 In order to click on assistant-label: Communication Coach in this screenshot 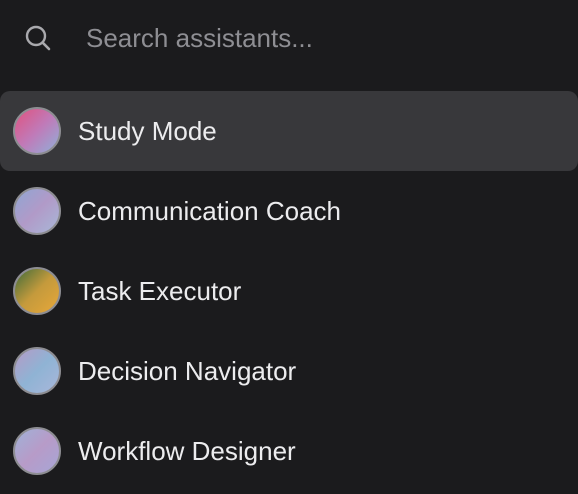, I will do `click(210, 211)`.